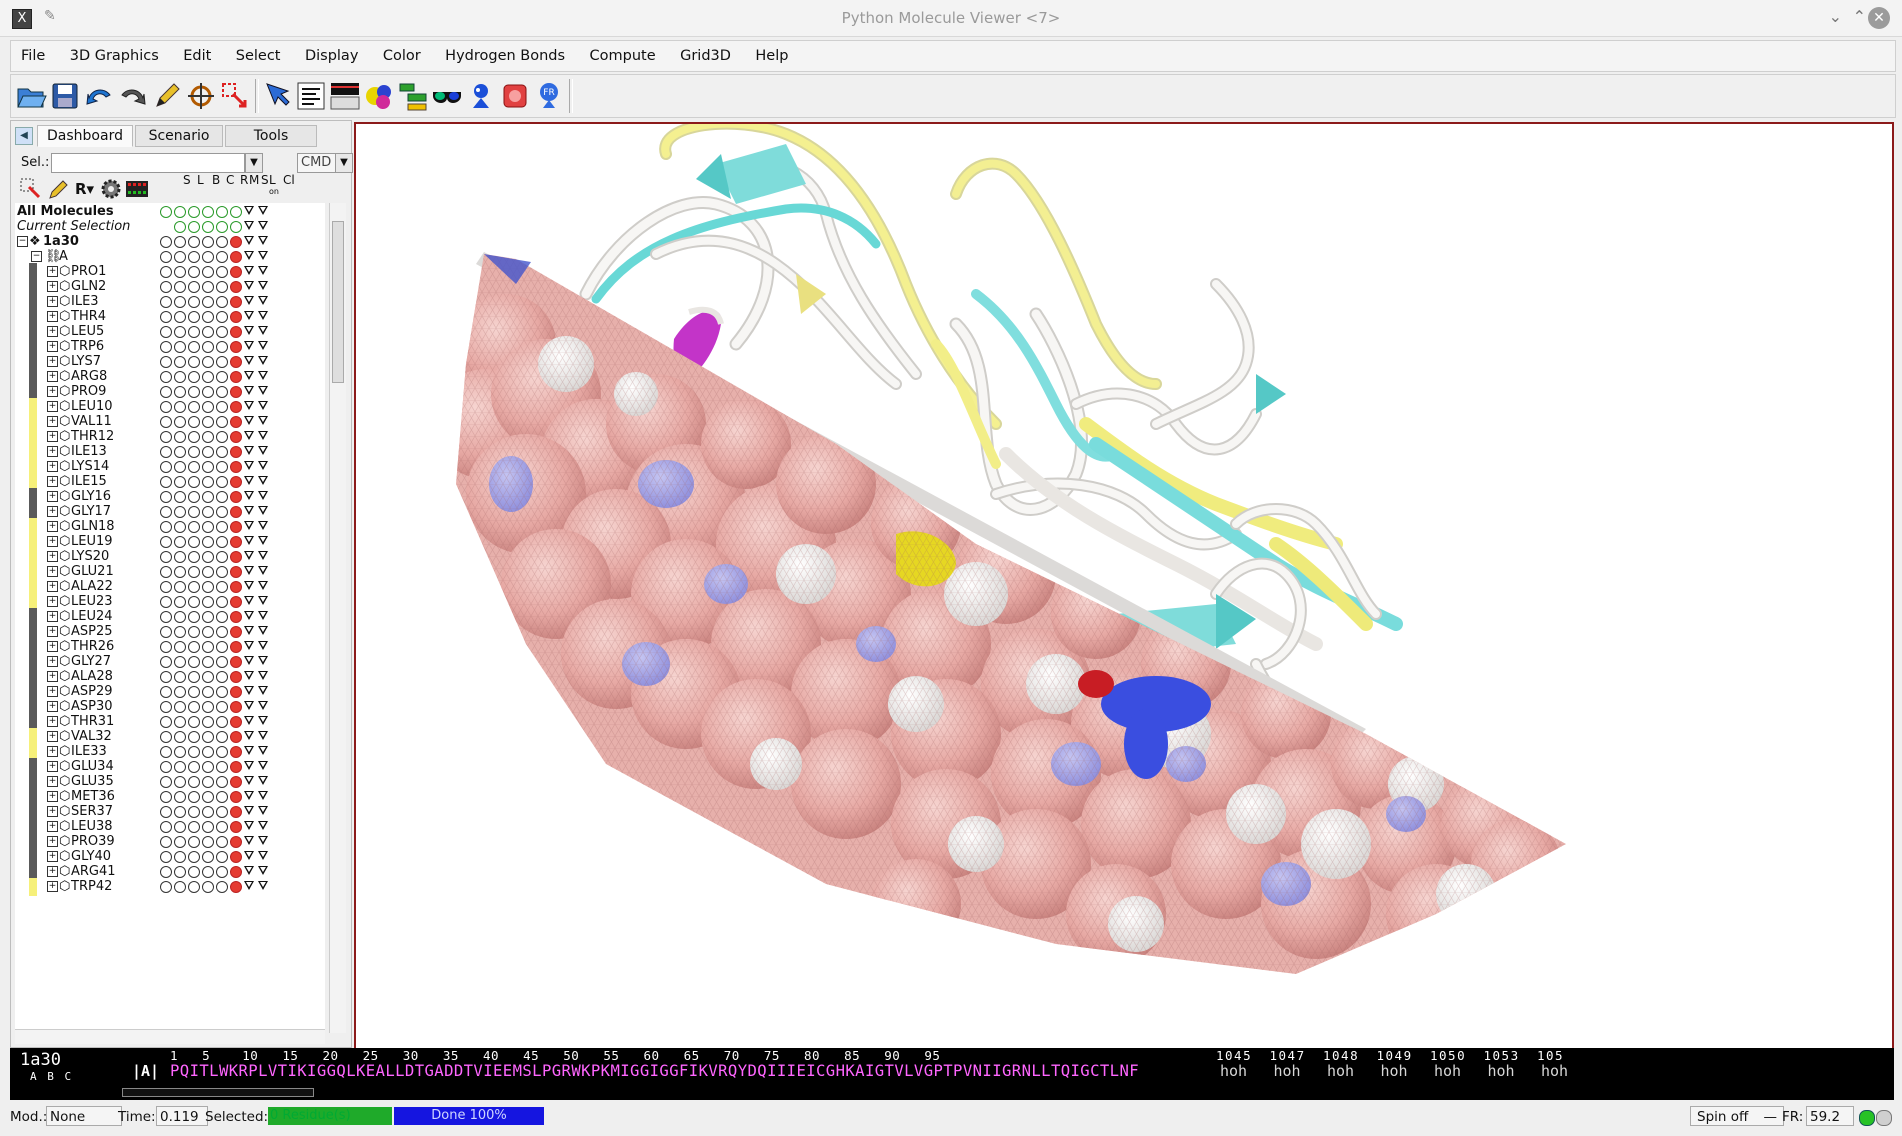 This screenshot has width=1902, height=1136. I want to click on sequence-scrollbar, so click(218, 1092).